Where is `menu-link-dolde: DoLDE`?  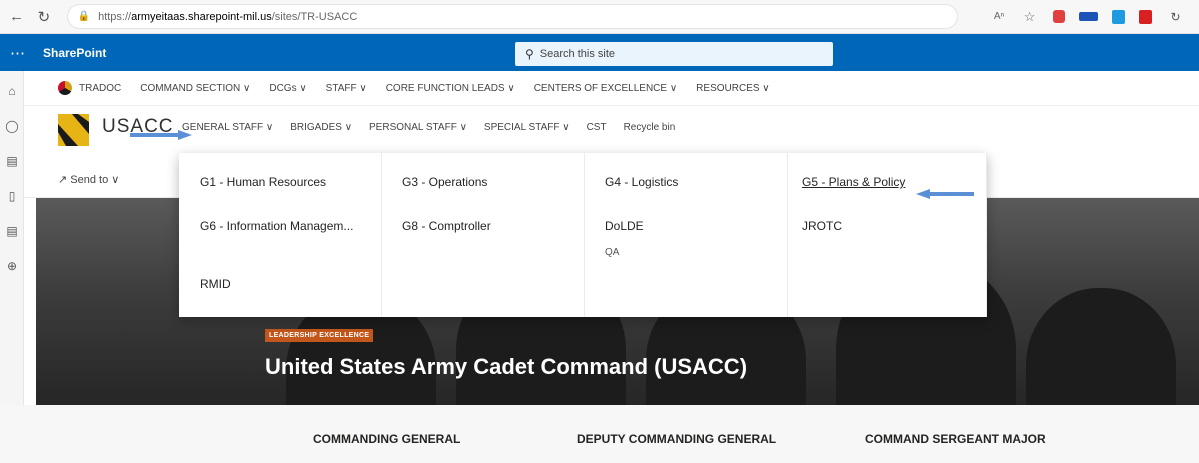
menu-link-dolde: DoLDE is located at coordinates (624, 226).